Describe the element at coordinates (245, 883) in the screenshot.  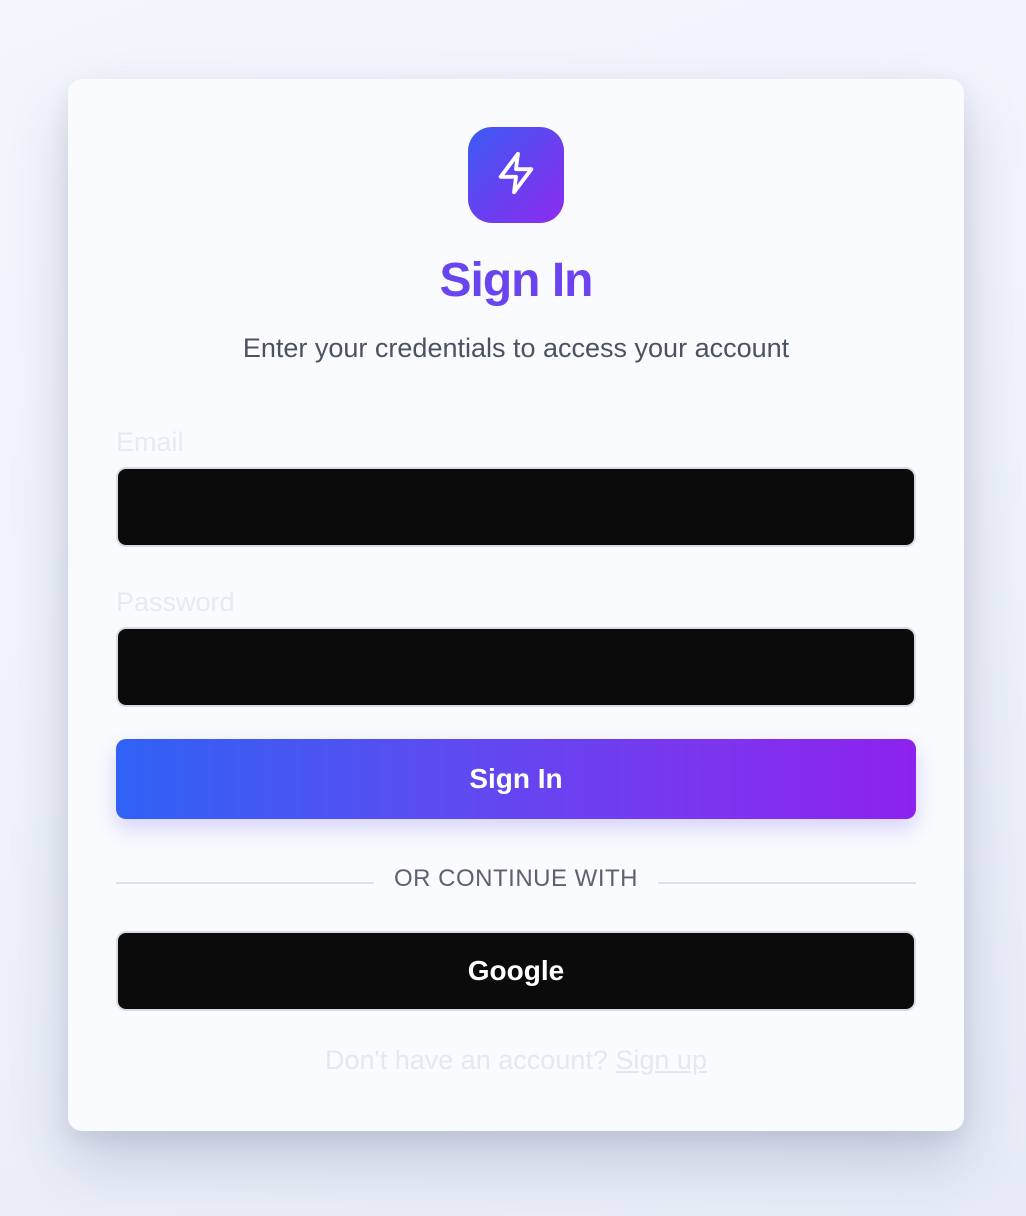
I see `divider-line-left` at that location.